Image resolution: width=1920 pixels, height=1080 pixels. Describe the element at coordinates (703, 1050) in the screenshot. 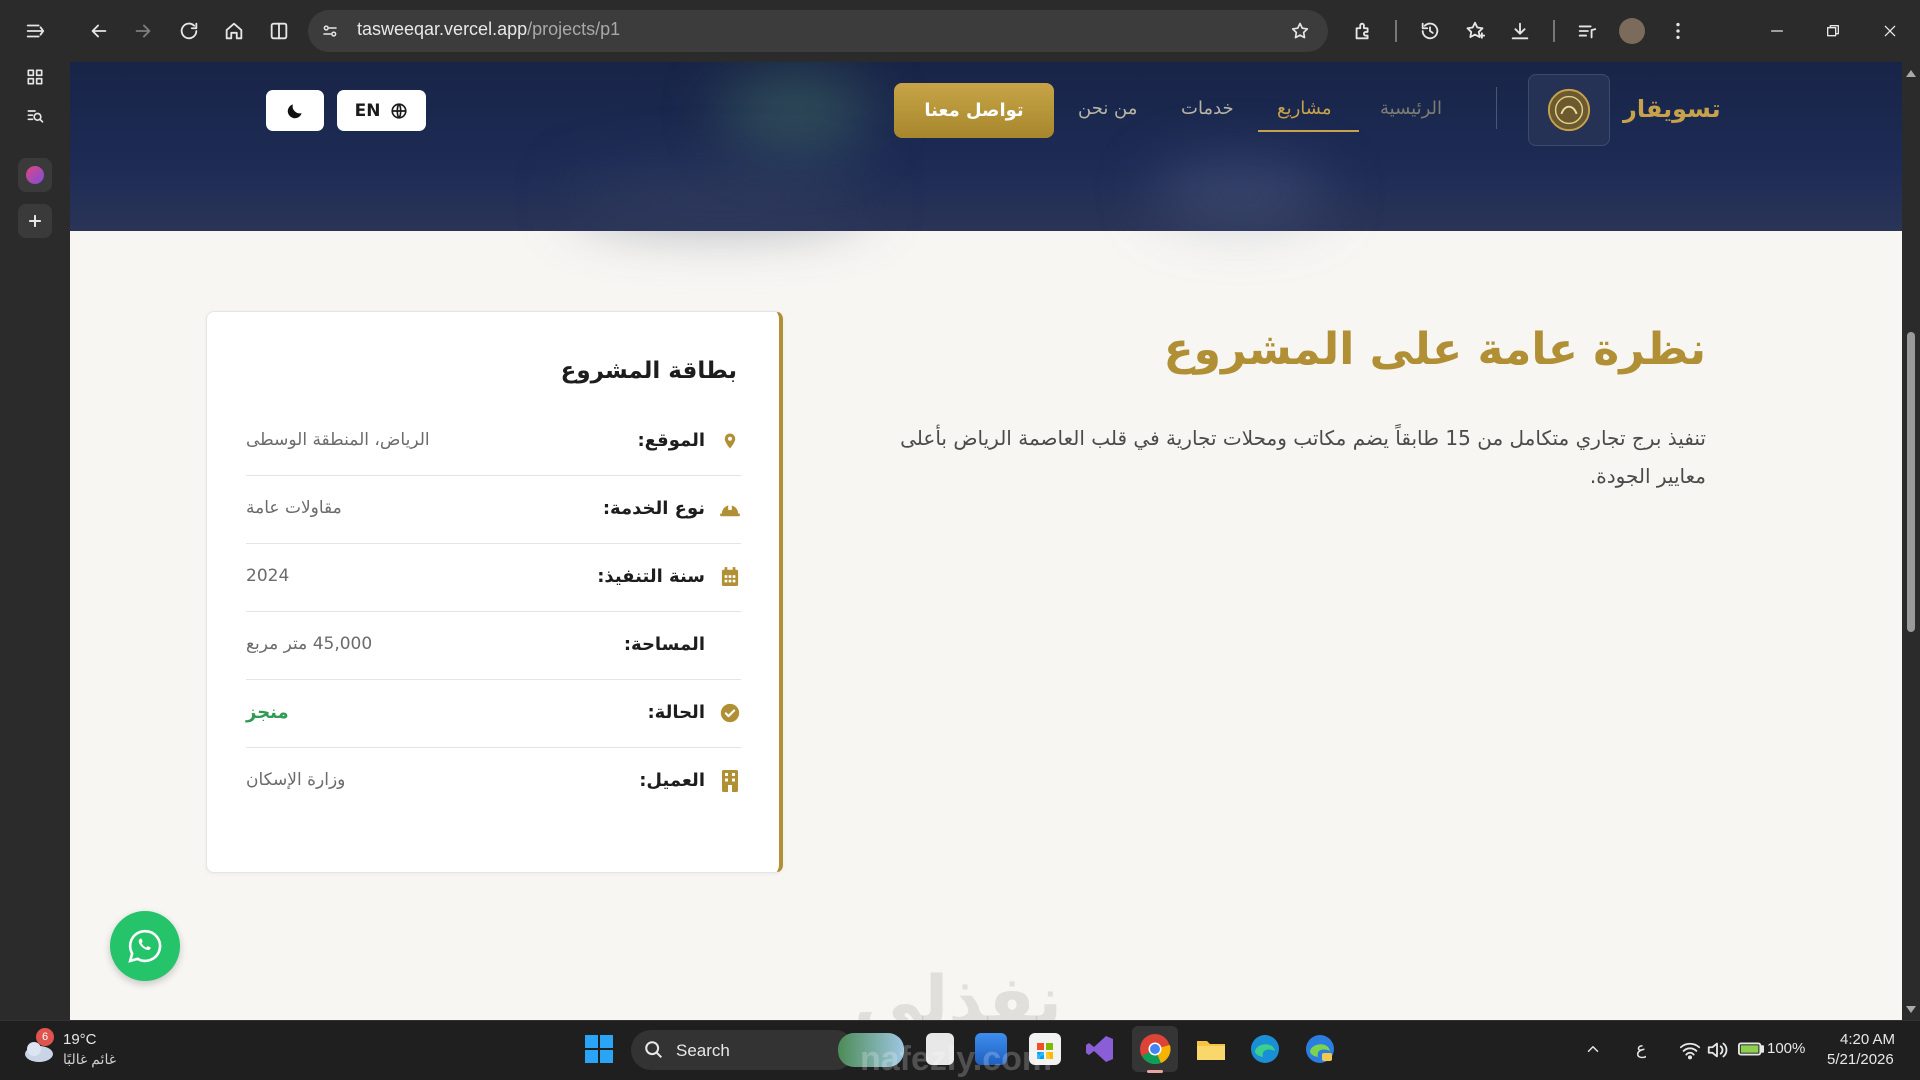

I see `search-label: Search` at that location.